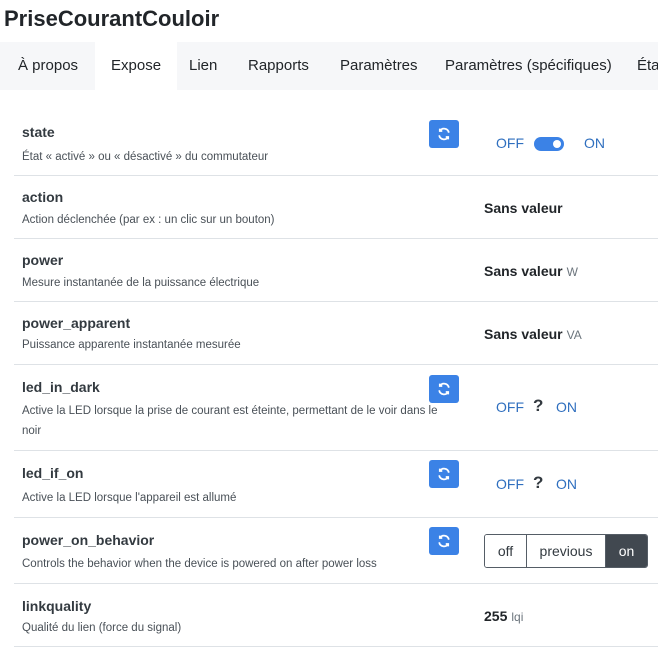  What do you see at coordinates (574, 335) in the screenshot?
I see `value-unit: VA` at bounding box center [574, 335].